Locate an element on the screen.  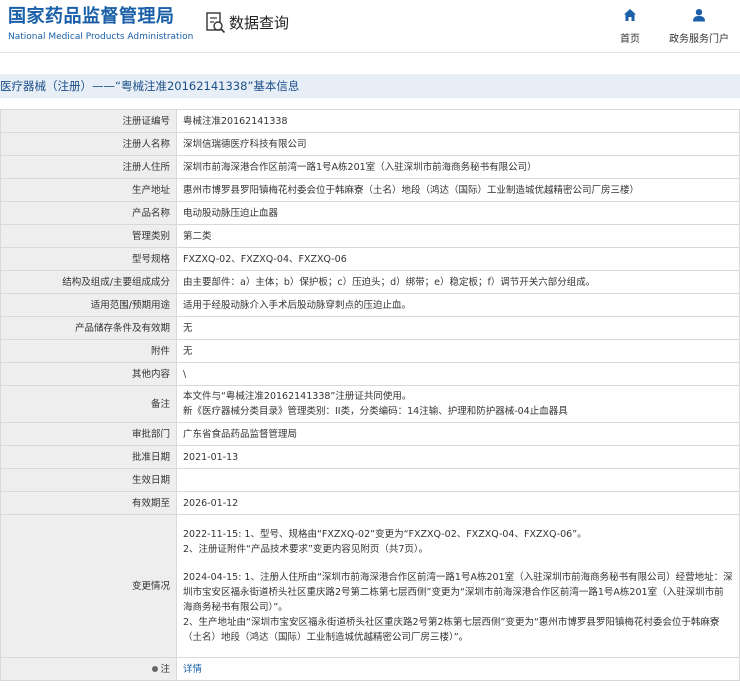
row-value: 粤械注准20162141338 is located at coordinates (458, 121).